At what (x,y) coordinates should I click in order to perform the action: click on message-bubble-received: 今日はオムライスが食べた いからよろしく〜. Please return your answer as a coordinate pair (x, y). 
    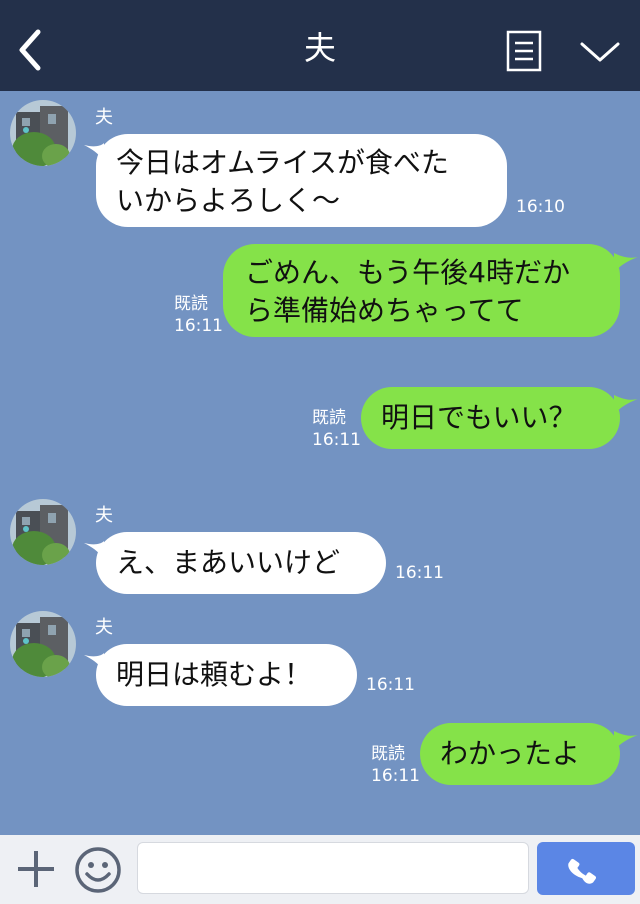
    Looking at the image, I should click on (301, 180).